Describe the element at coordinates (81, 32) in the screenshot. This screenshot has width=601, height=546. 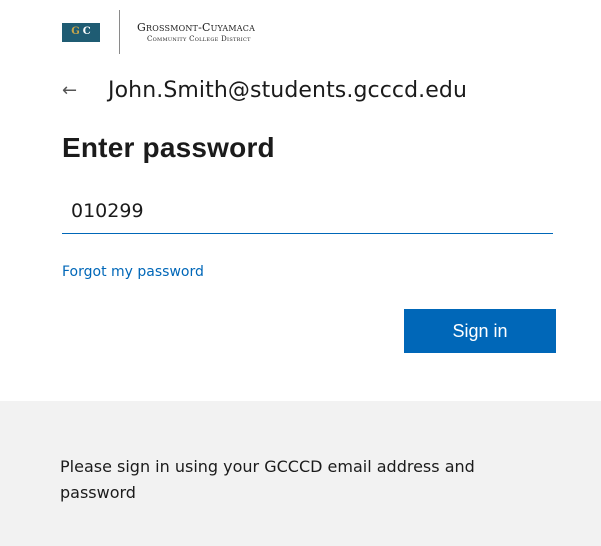
I see `gc-logo-mark: G C` at that location.